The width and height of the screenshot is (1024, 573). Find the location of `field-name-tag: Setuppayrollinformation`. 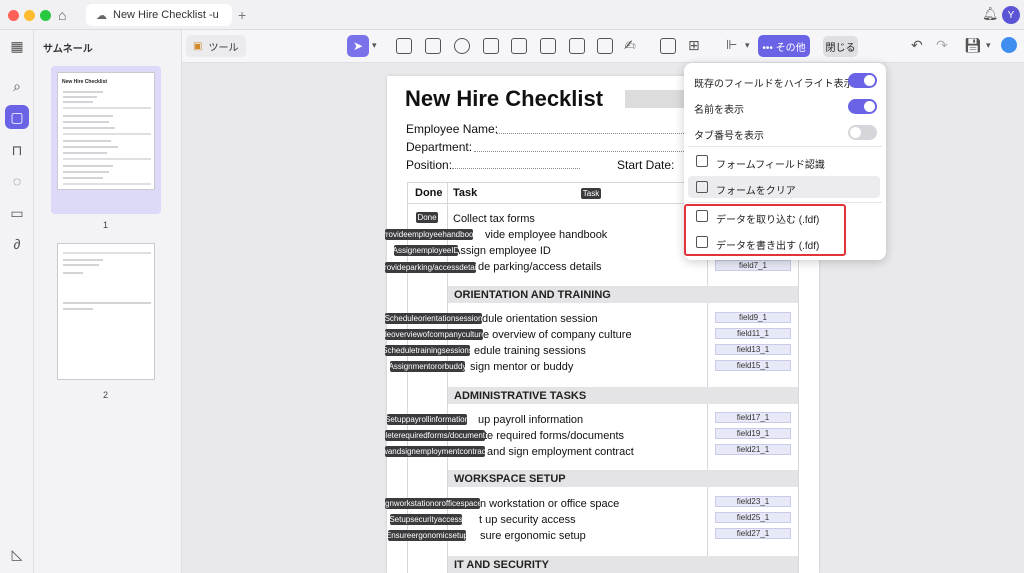

field-name-tag: Setuppayrollinformation is located at coordinates (427, 419).